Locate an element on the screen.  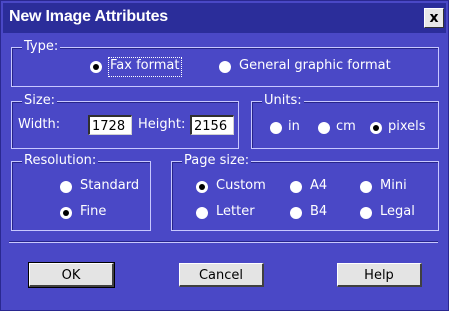
resolution-standard-label: Standard is located at coordinates (109, 185).